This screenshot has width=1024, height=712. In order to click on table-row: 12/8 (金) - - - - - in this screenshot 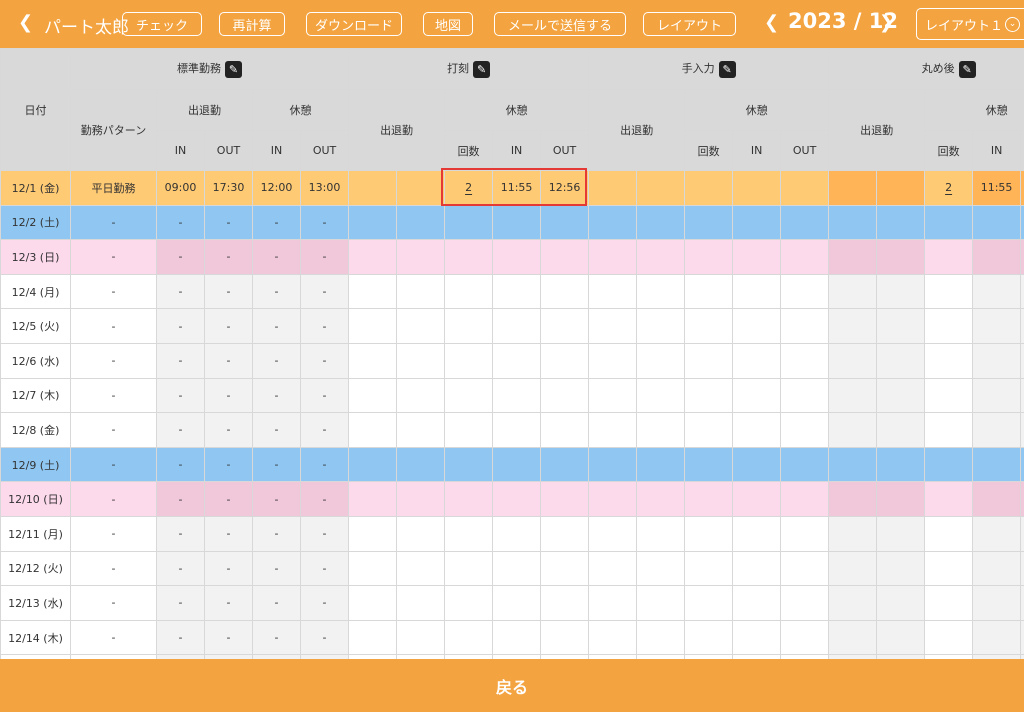, I will do `click(512, 430)`.